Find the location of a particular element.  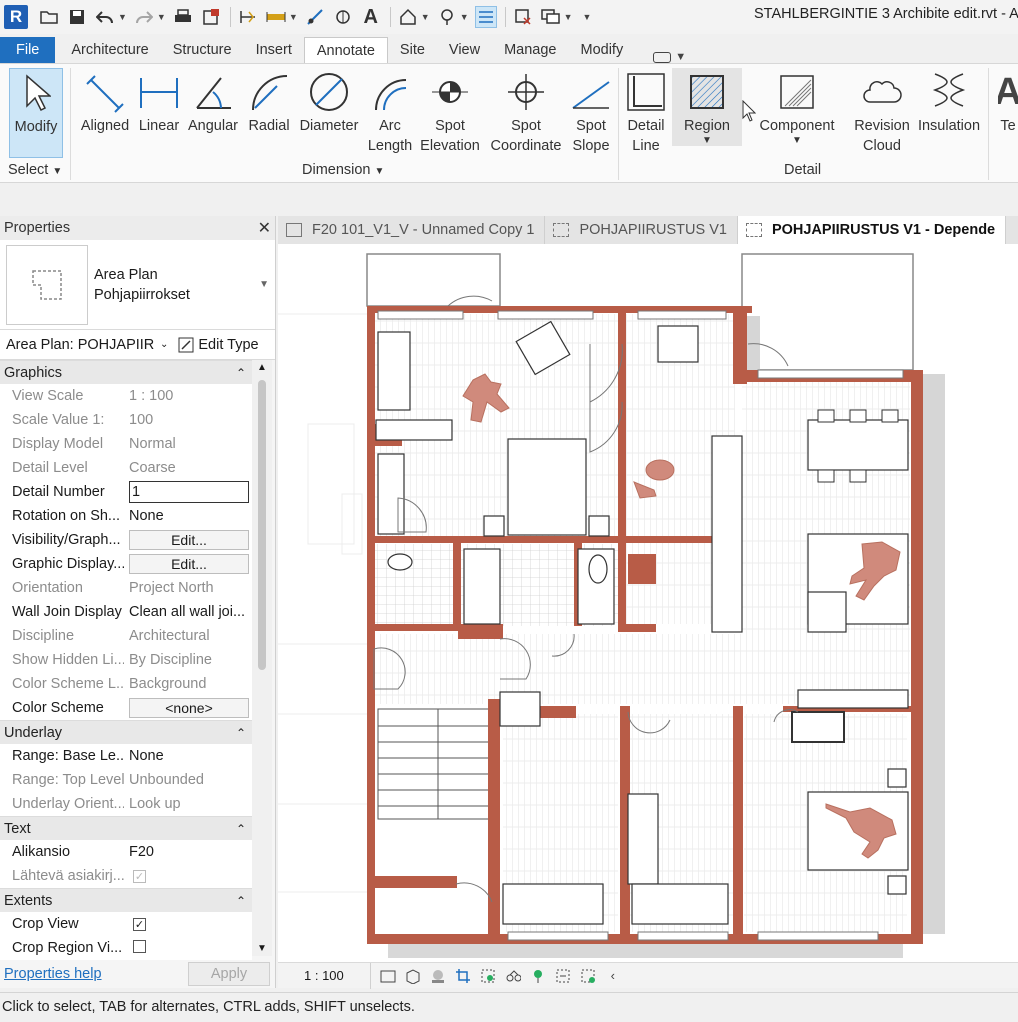

insulation-tool: Insulation is located at coordinates (949, 102).